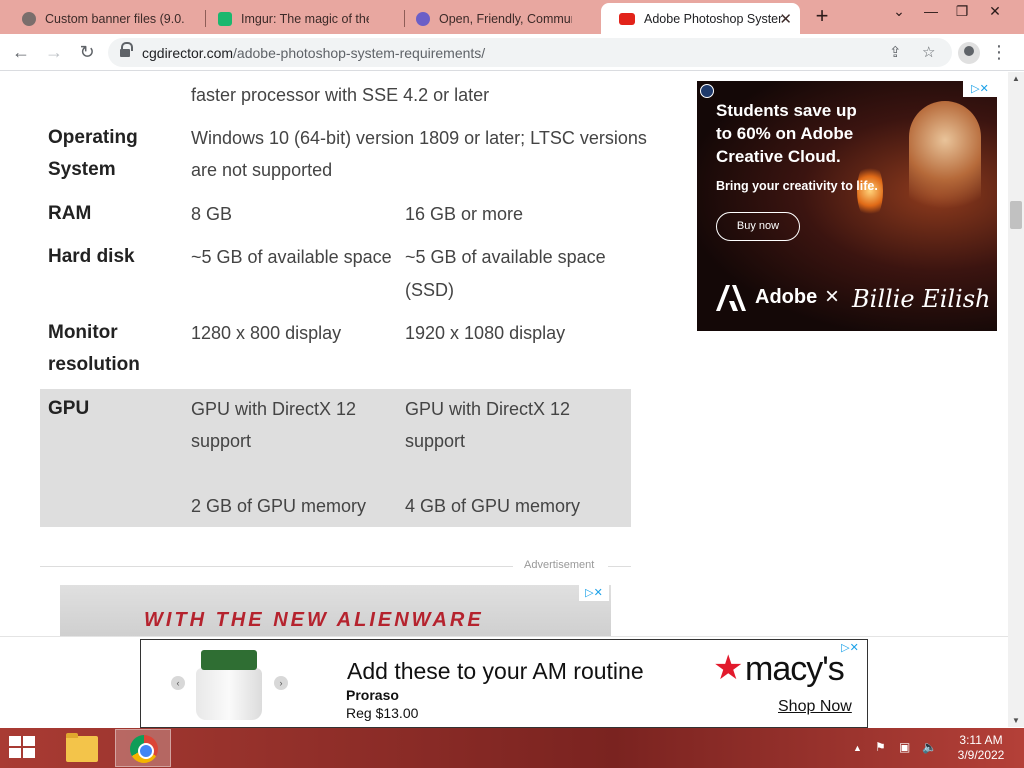  I want to click on scrollbar-thumb, so click(1016, 215).